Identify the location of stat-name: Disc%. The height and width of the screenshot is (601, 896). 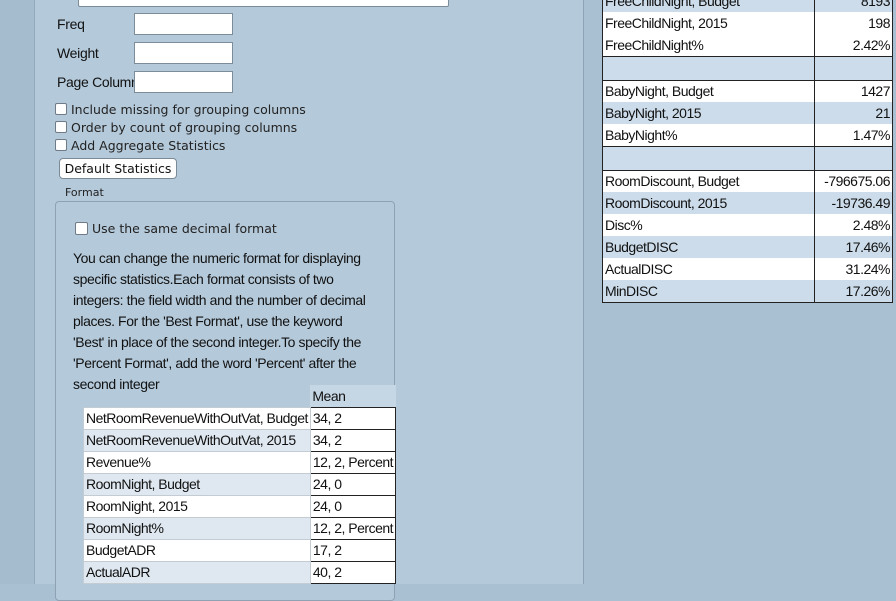
(708, 225).